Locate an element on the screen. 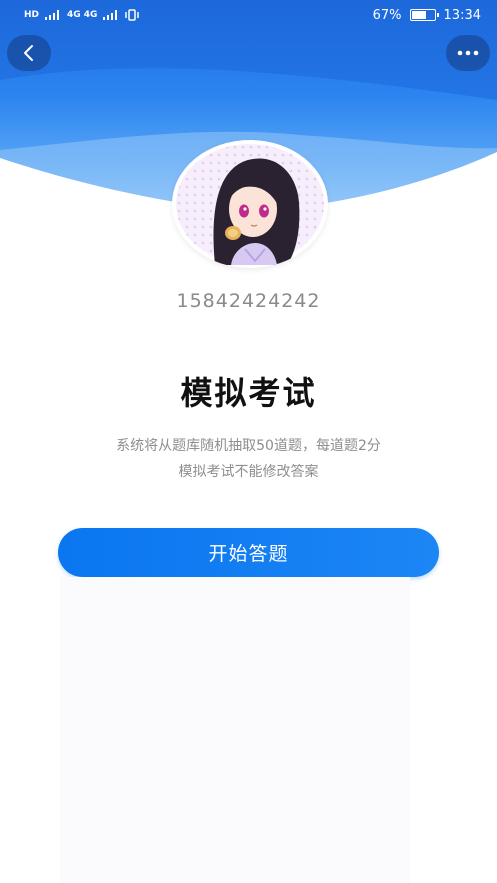  battery-icon is located at coordinates (424, 15).